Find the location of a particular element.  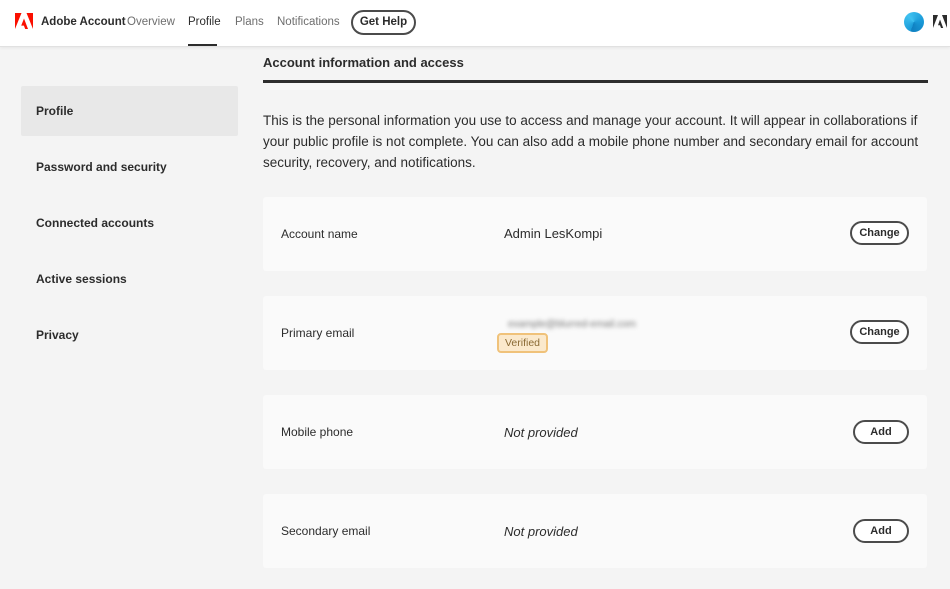

change-account-name-button: Change is located at coordinates (879, 233).